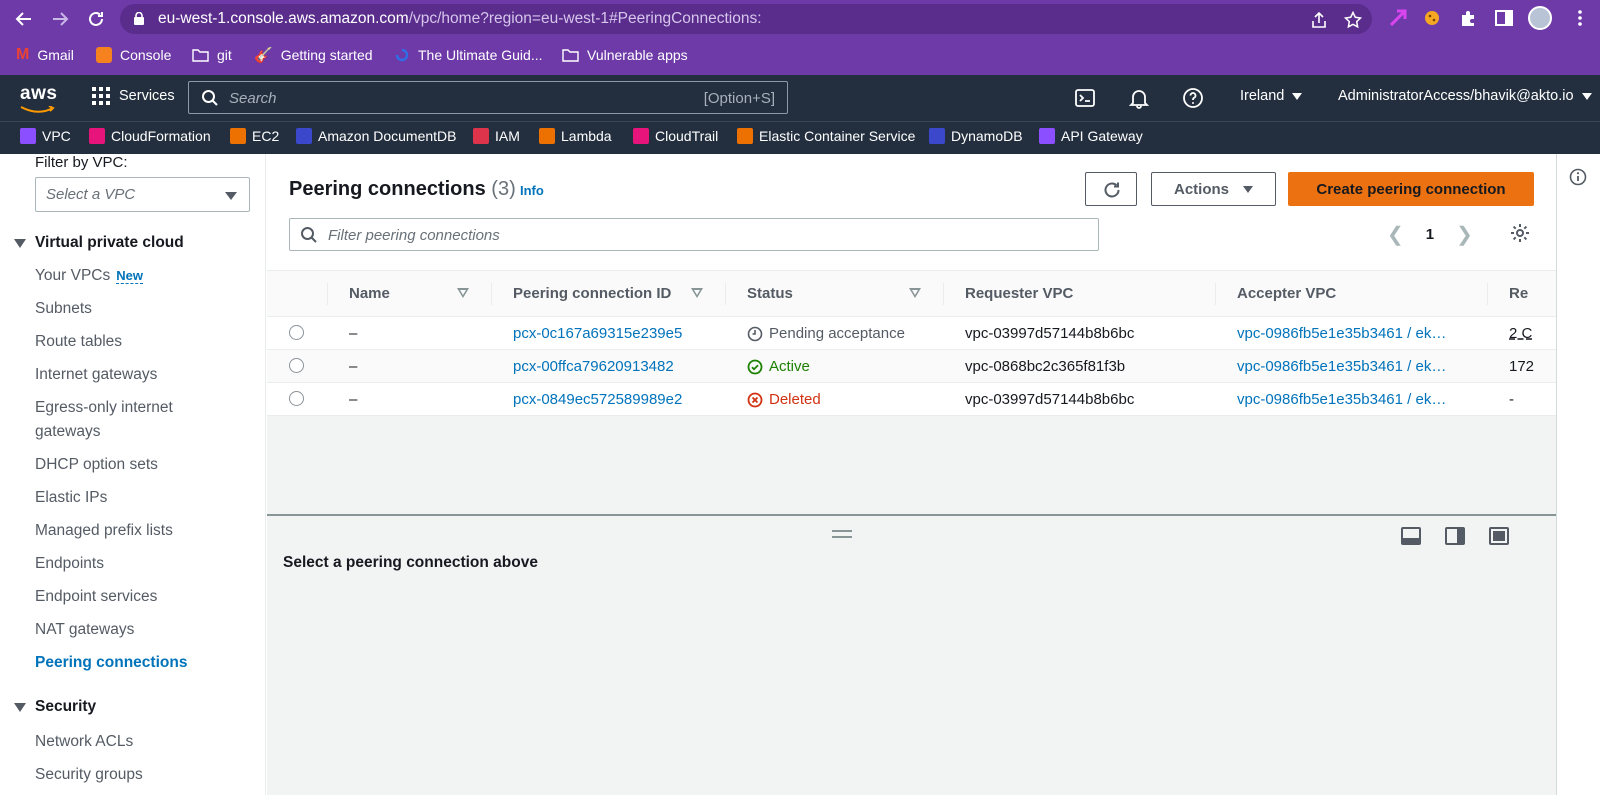  I want to click on grid-icon, so click(101, 96).